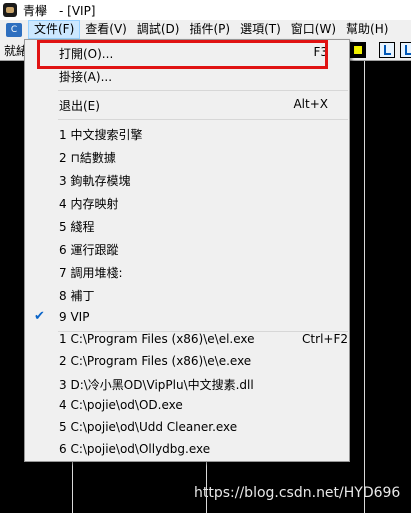 The width and height of the screenshot is (411, 513). I want to click on watermark-text: https://blog.csdn.net/HYD696, so click(297, 493).